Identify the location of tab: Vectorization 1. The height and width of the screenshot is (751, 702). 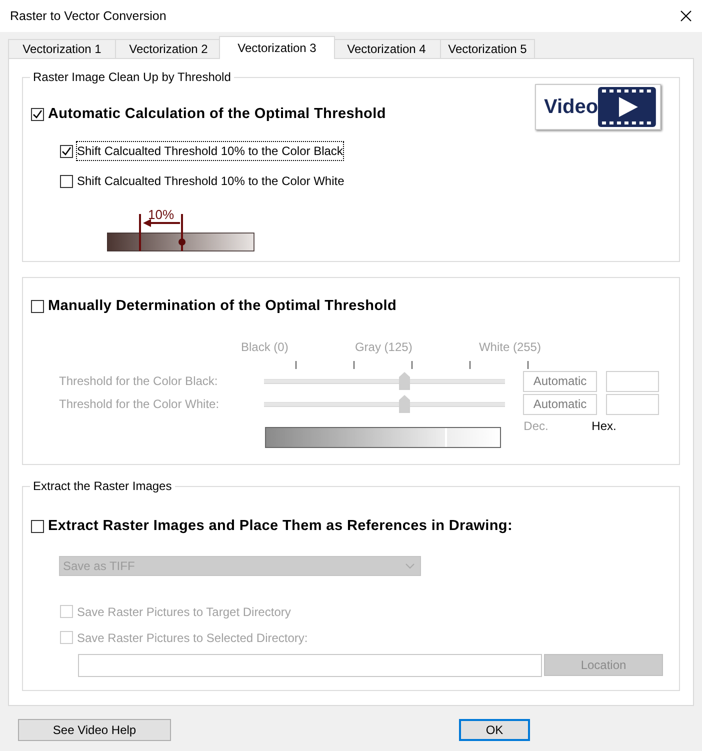
(62, 48).